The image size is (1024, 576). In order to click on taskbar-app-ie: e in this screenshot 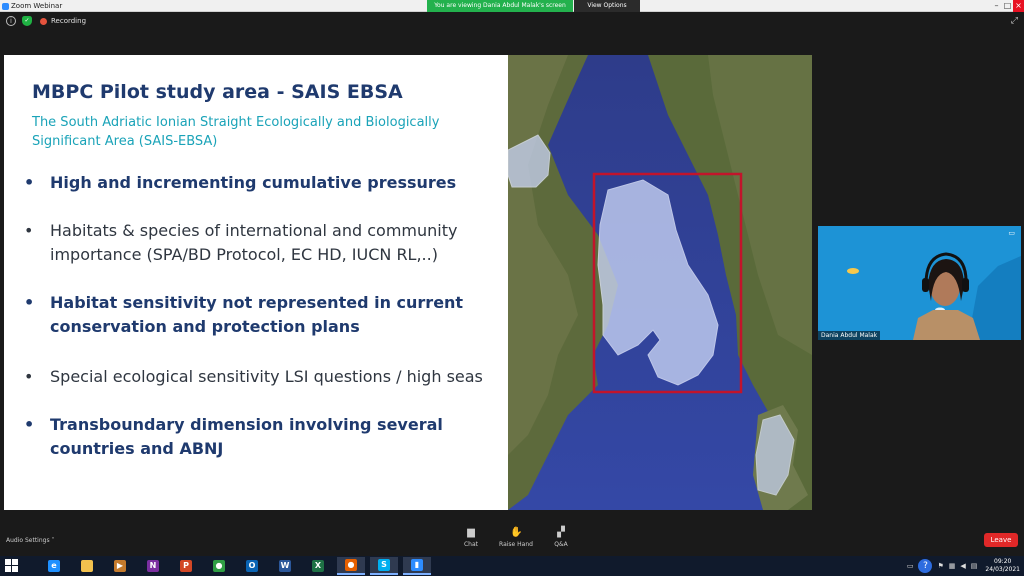, I will do `click(54, 566)`.